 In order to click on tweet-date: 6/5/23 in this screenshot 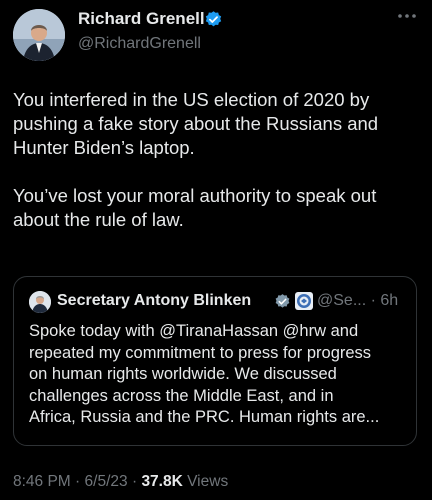, I will do `click(106, 481)`.